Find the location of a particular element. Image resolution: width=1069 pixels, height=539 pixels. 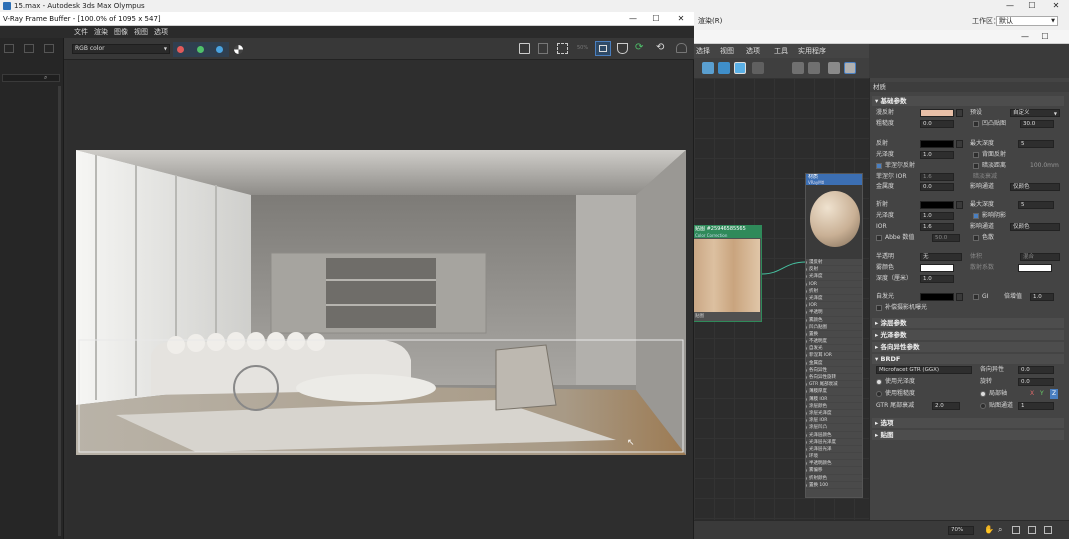

layer-save-icon is located at coordinates (29, 48).